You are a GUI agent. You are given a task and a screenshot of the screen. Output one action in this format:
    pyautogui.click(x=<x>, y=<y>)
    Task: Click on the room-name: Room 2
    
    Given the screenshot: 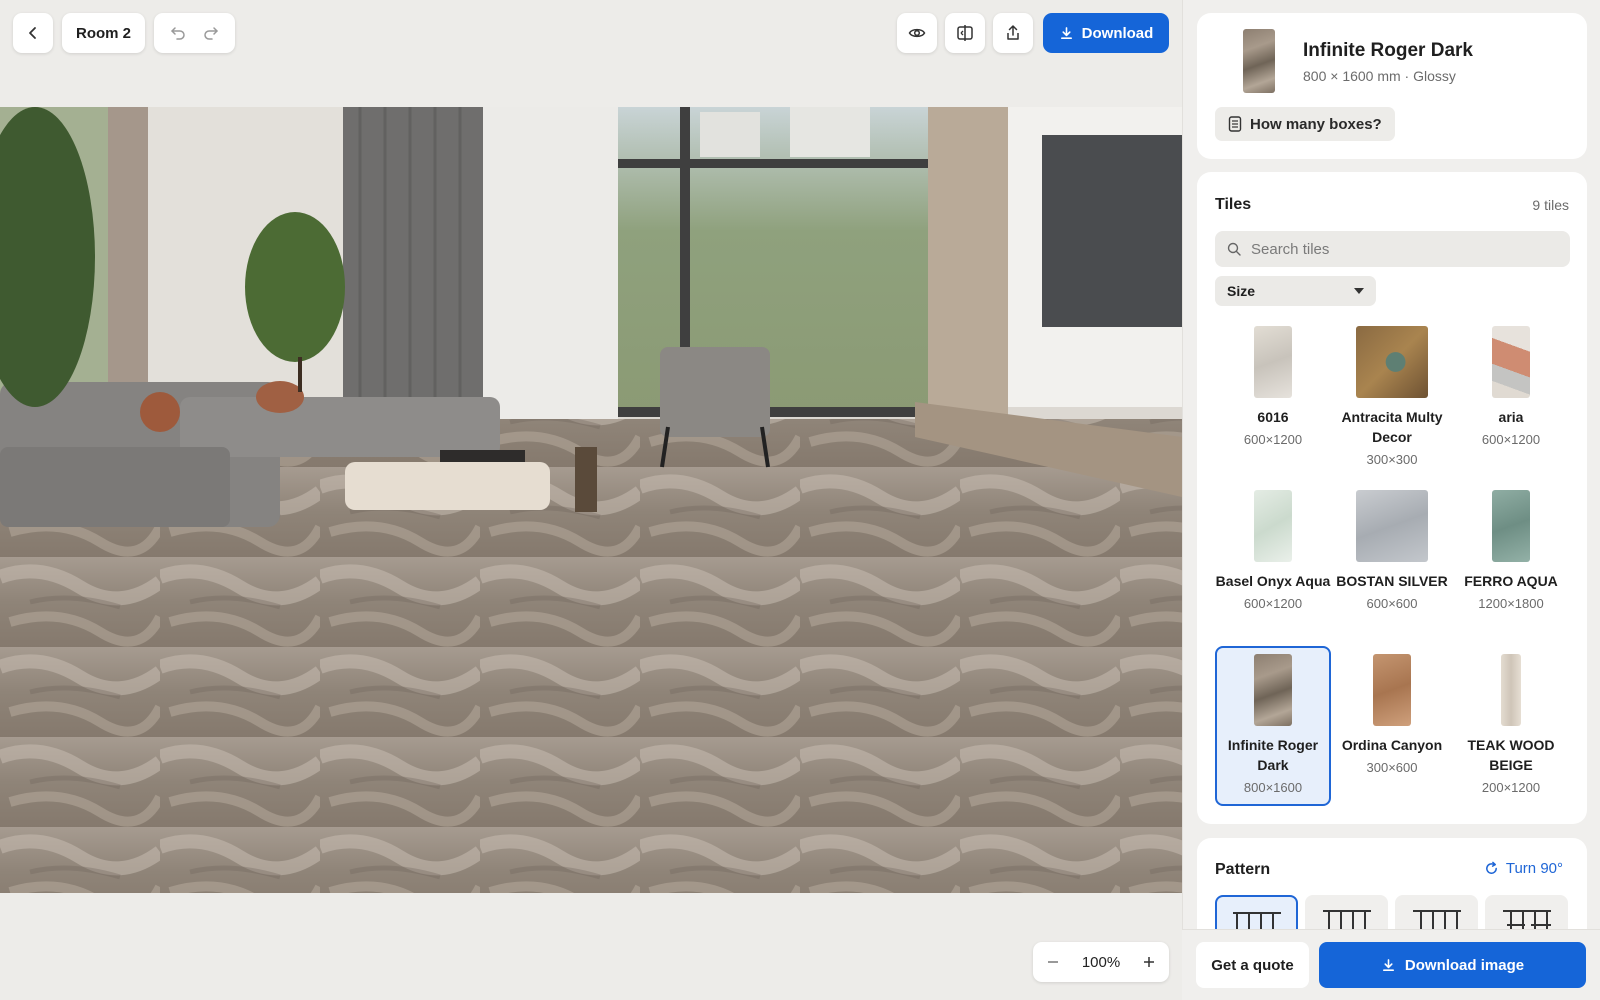 What is the action you would take?
    pyautogui.click(x=103, y=33)
    